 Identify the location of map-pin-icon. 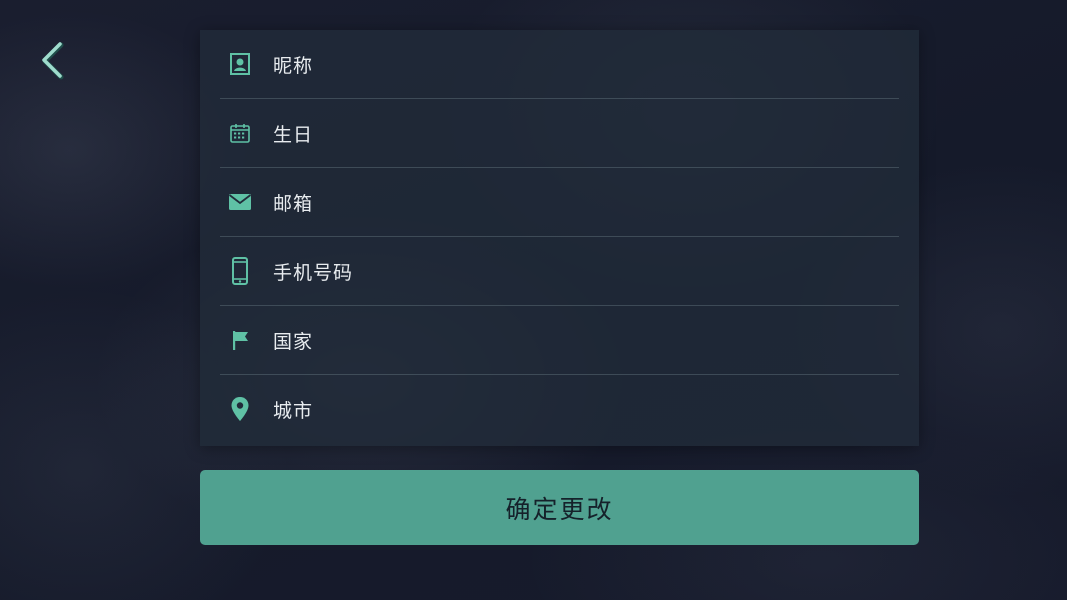
(240, 409).